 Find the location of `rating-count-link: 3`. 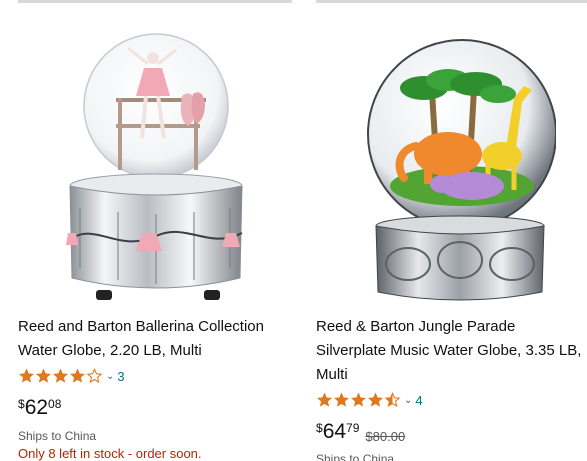

rating-count-link: 3 is located at coordinates (120, 376).